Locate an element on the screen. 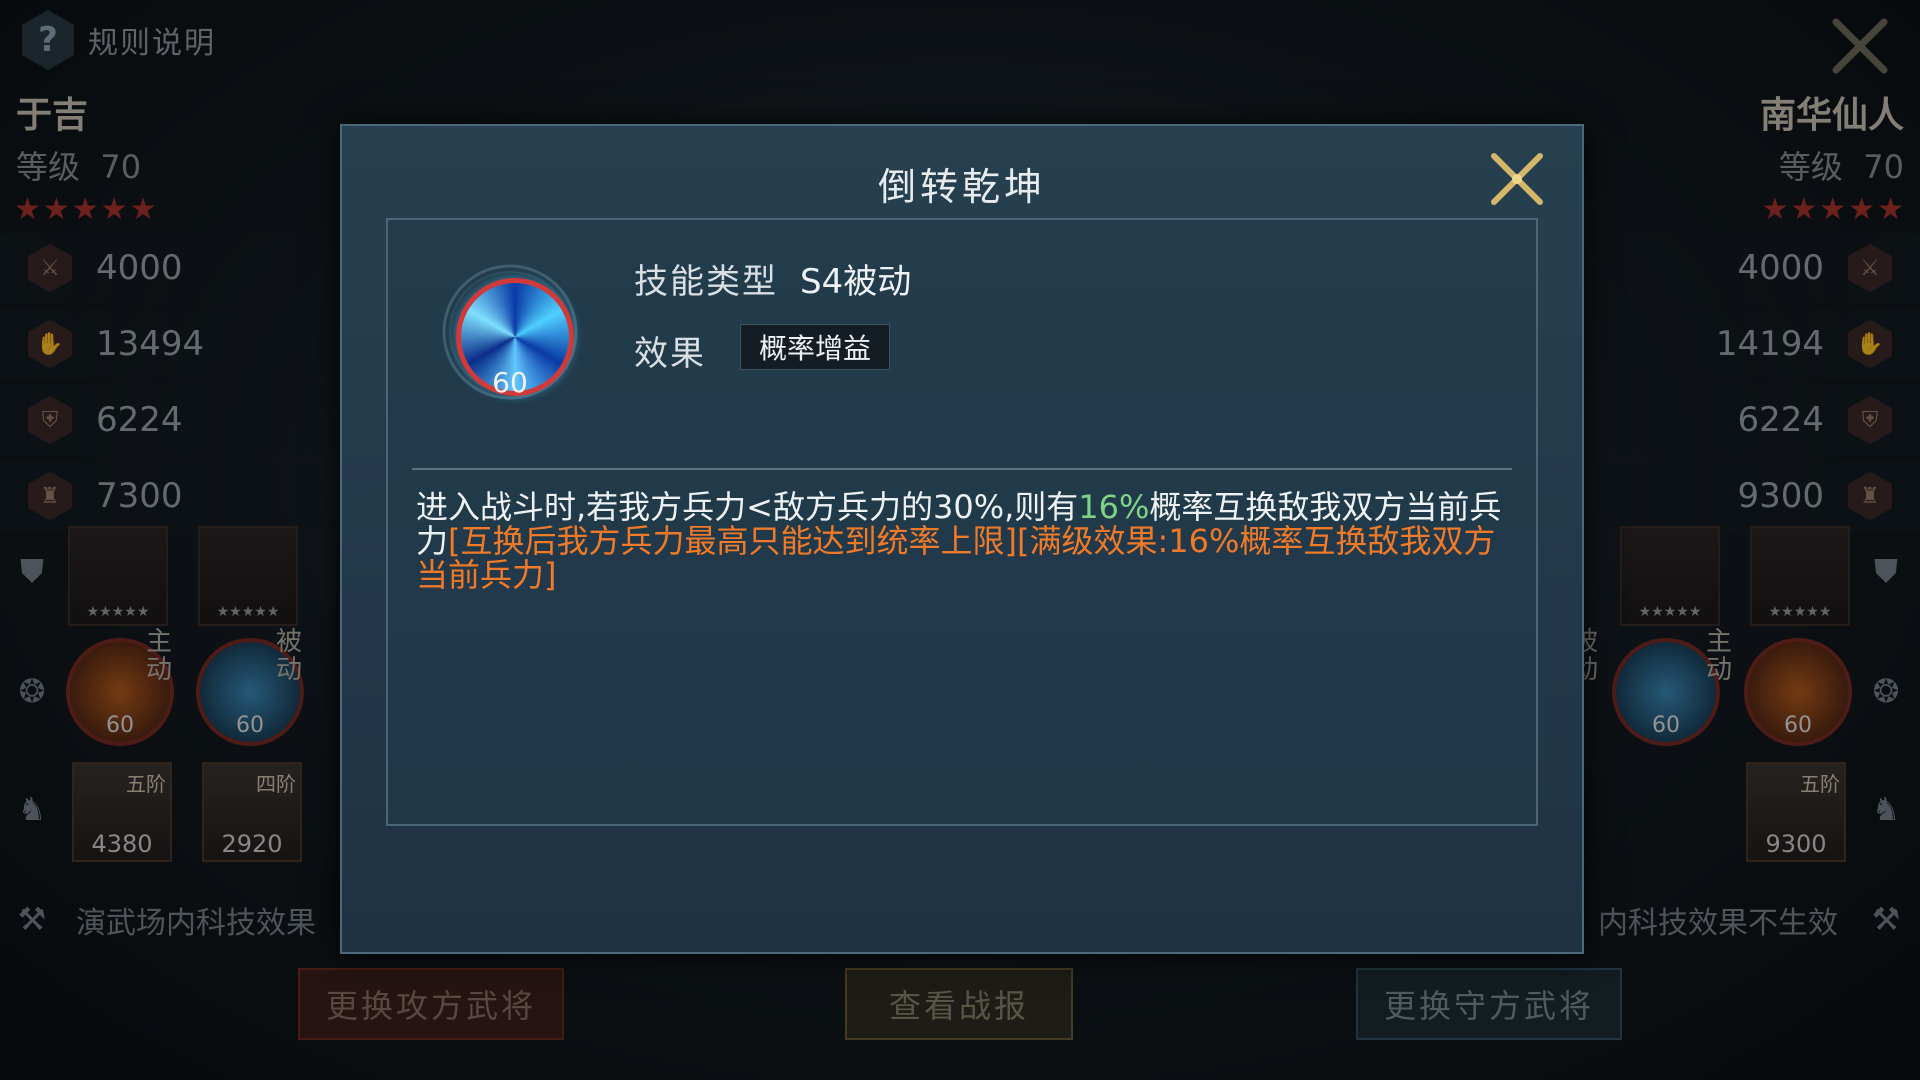  close-icon is located at coordinates (1517, 179).